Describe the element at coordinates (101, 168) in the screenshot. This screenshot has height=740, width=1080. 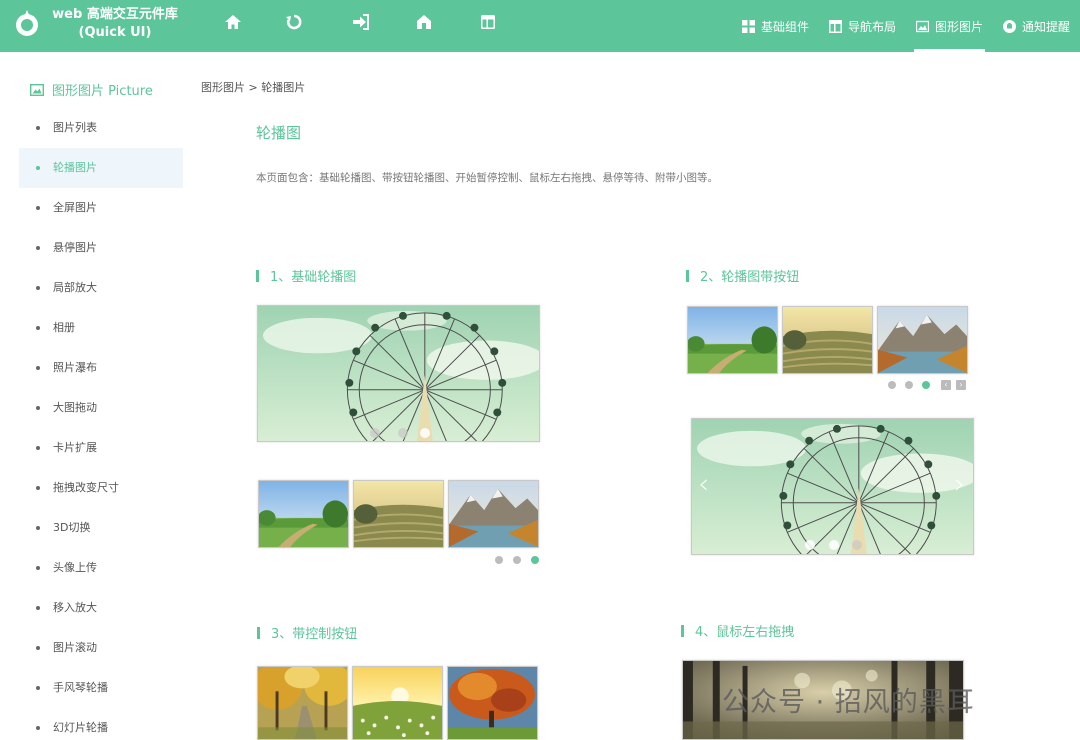
I see `sidebar-item: 轮播图片` at that location.